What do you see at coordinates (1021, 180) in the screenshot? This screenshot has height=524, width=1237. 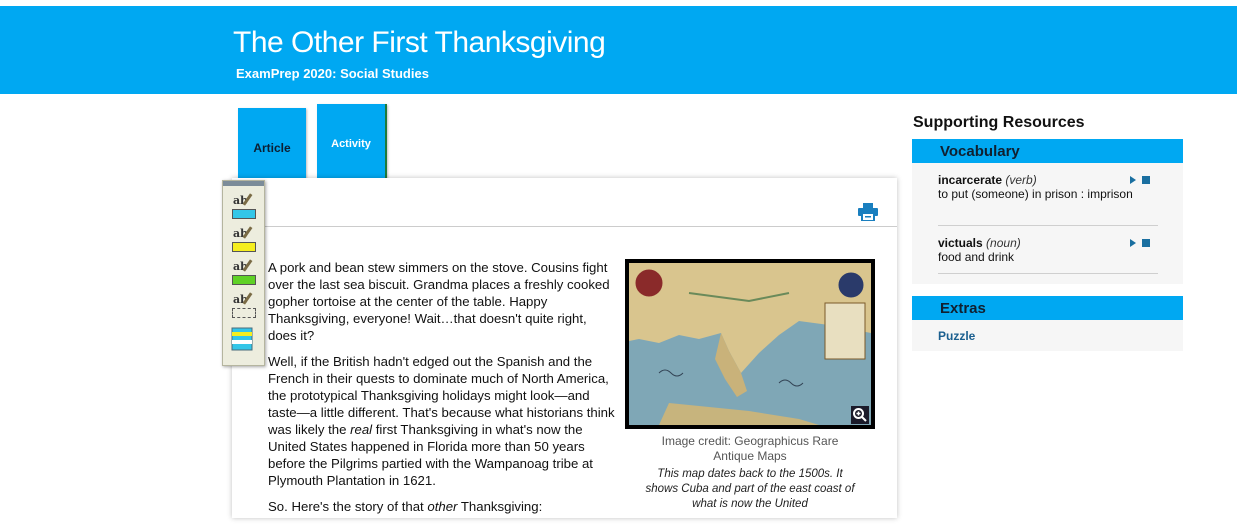 I see `vocab-pos: (verb)` at bounding box center [1021, 180].